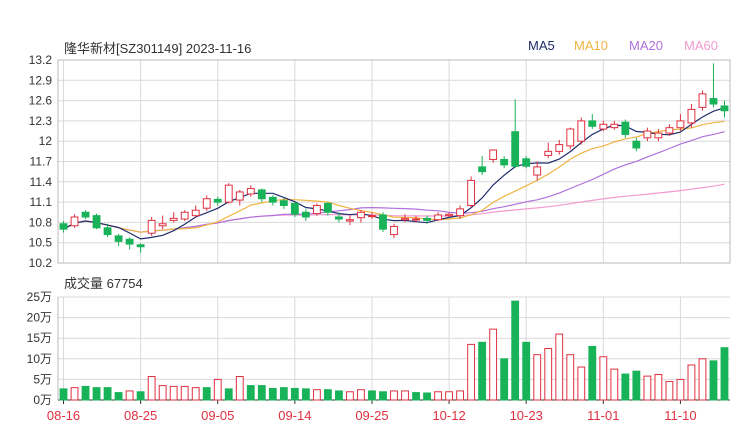 The height and width of the screenshot is (440, 740). I want to click on price-tick-label: 12.6, so click(41, 101).